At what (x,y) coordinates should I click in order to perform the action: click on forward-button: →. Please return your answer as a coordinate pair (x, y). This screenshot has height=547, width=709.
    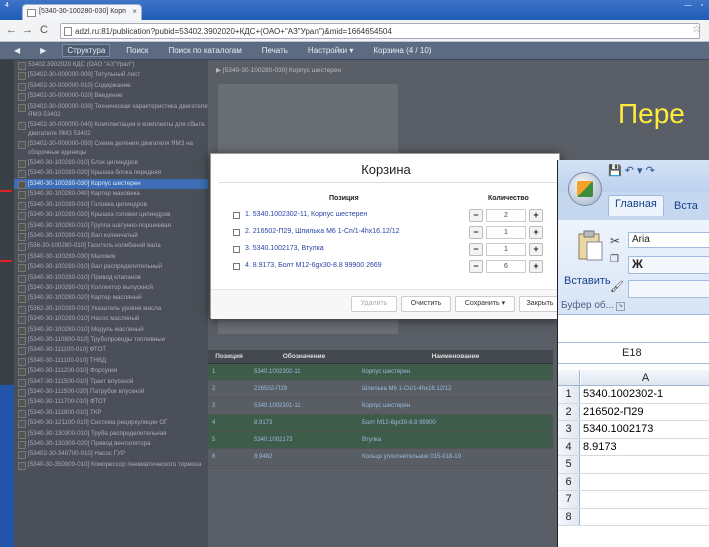
    Looking at the image, I should click on (27, 30).